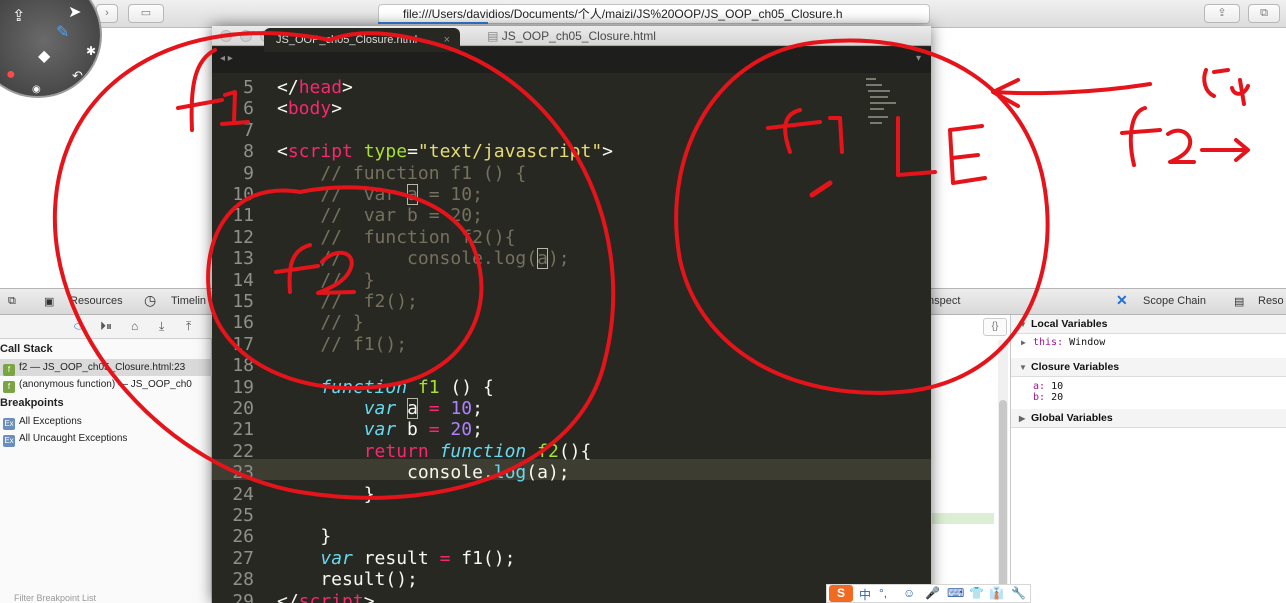 Image resolution: width=1286 pixels, height=603 pixels. Describe the element at coordinates (1023, 342) in the screenshot. I see `disclosure-closed-icon: ▶` at that location.